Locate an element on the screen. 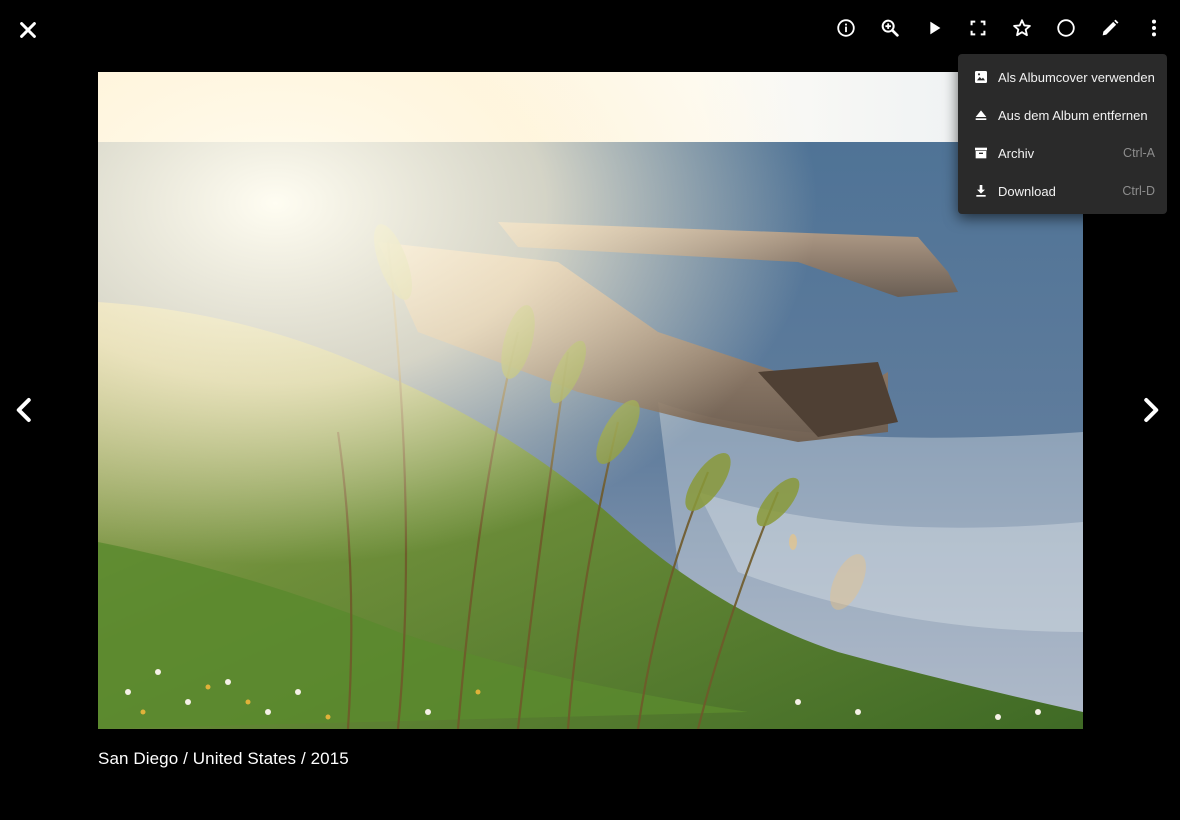  menu-item-remove-from-album: Aus dem Album entfernen is located at coordinates (1062, 115).